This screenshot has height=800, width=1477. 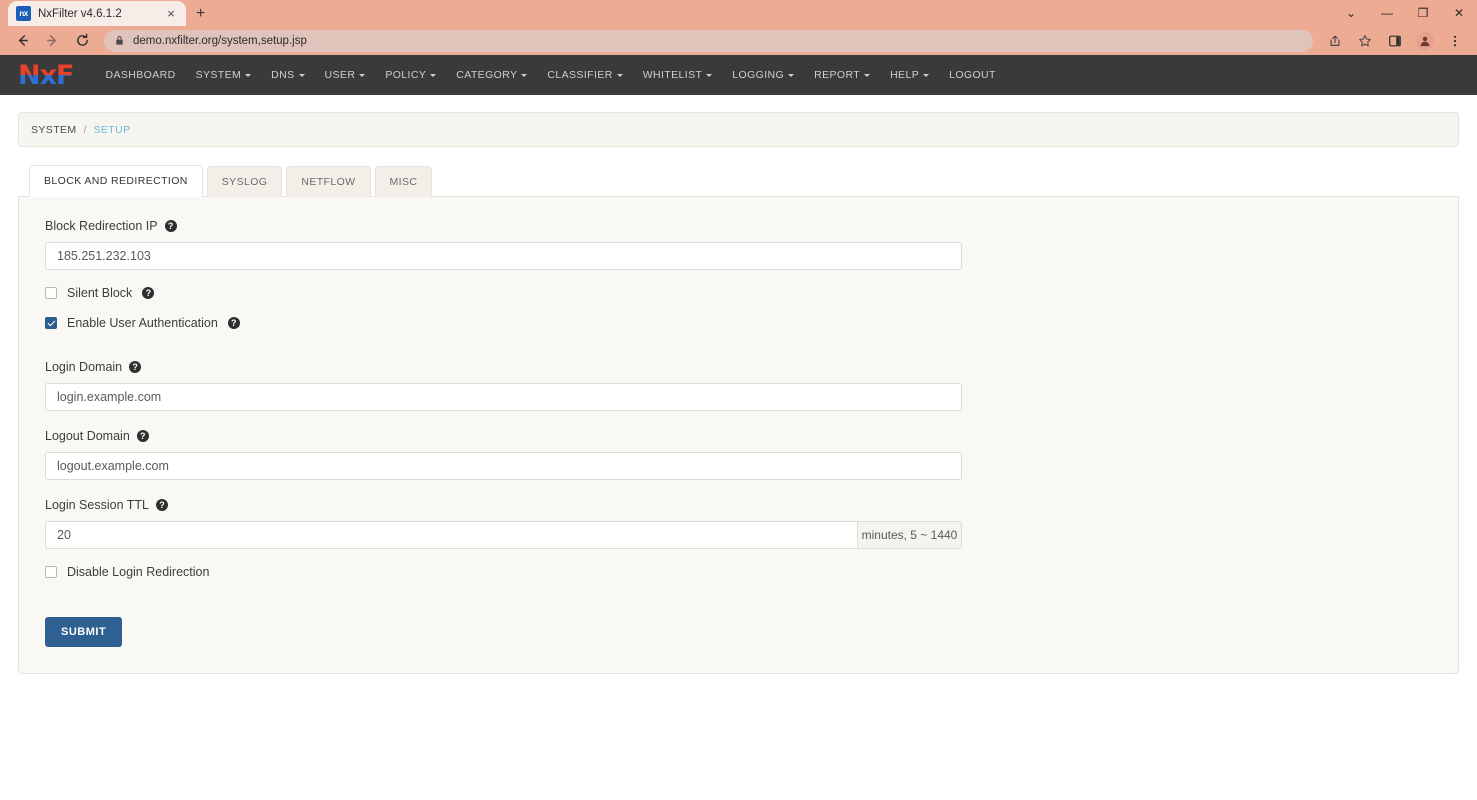 I want to click on input-group-login-session-ttl: 20 minutes, 5 ~ 1440, so click(x=503, y=535).